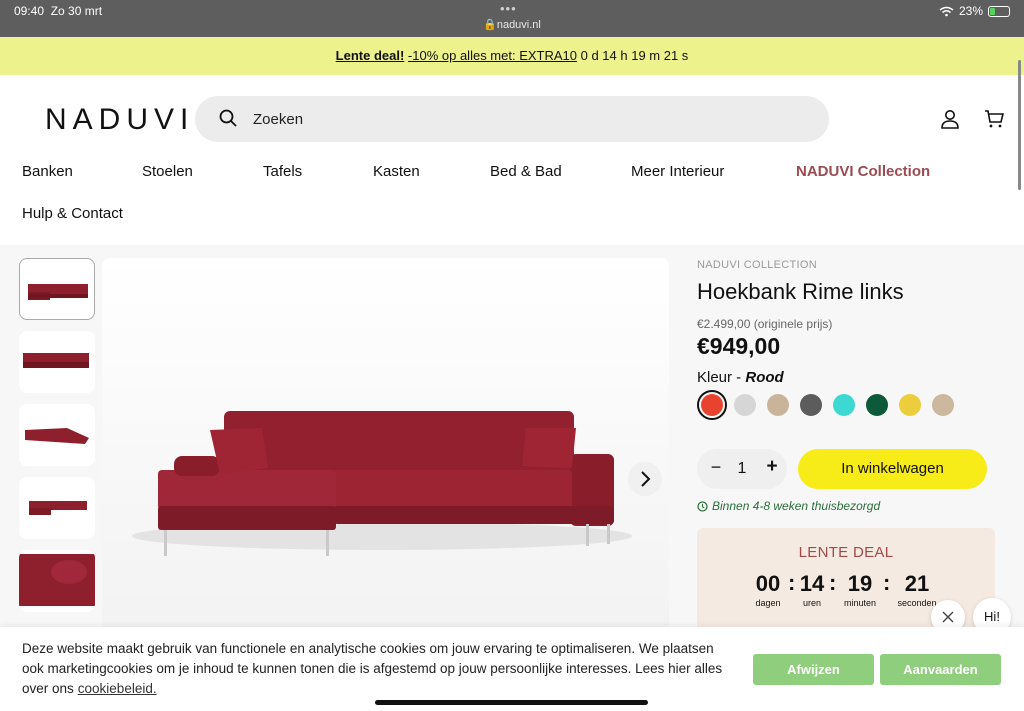 The height and width of the screenshot is (711, 1024). Describe the element at coordinates (863, 171) in the screenshot. I see `nav-item-naduvi-collection: NADUVI Collection` at that location.